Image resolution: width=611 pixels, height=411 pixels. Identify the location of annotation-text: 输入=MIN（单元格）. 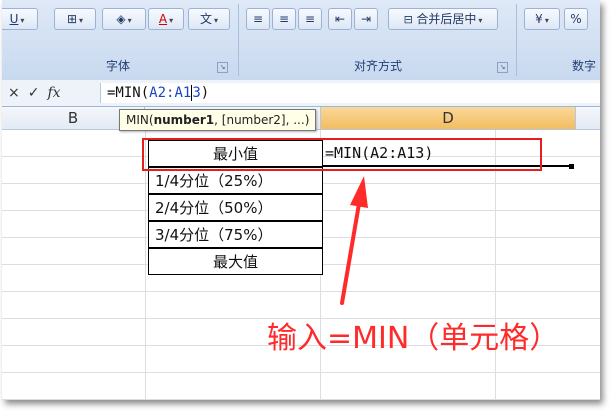
(413, 338).